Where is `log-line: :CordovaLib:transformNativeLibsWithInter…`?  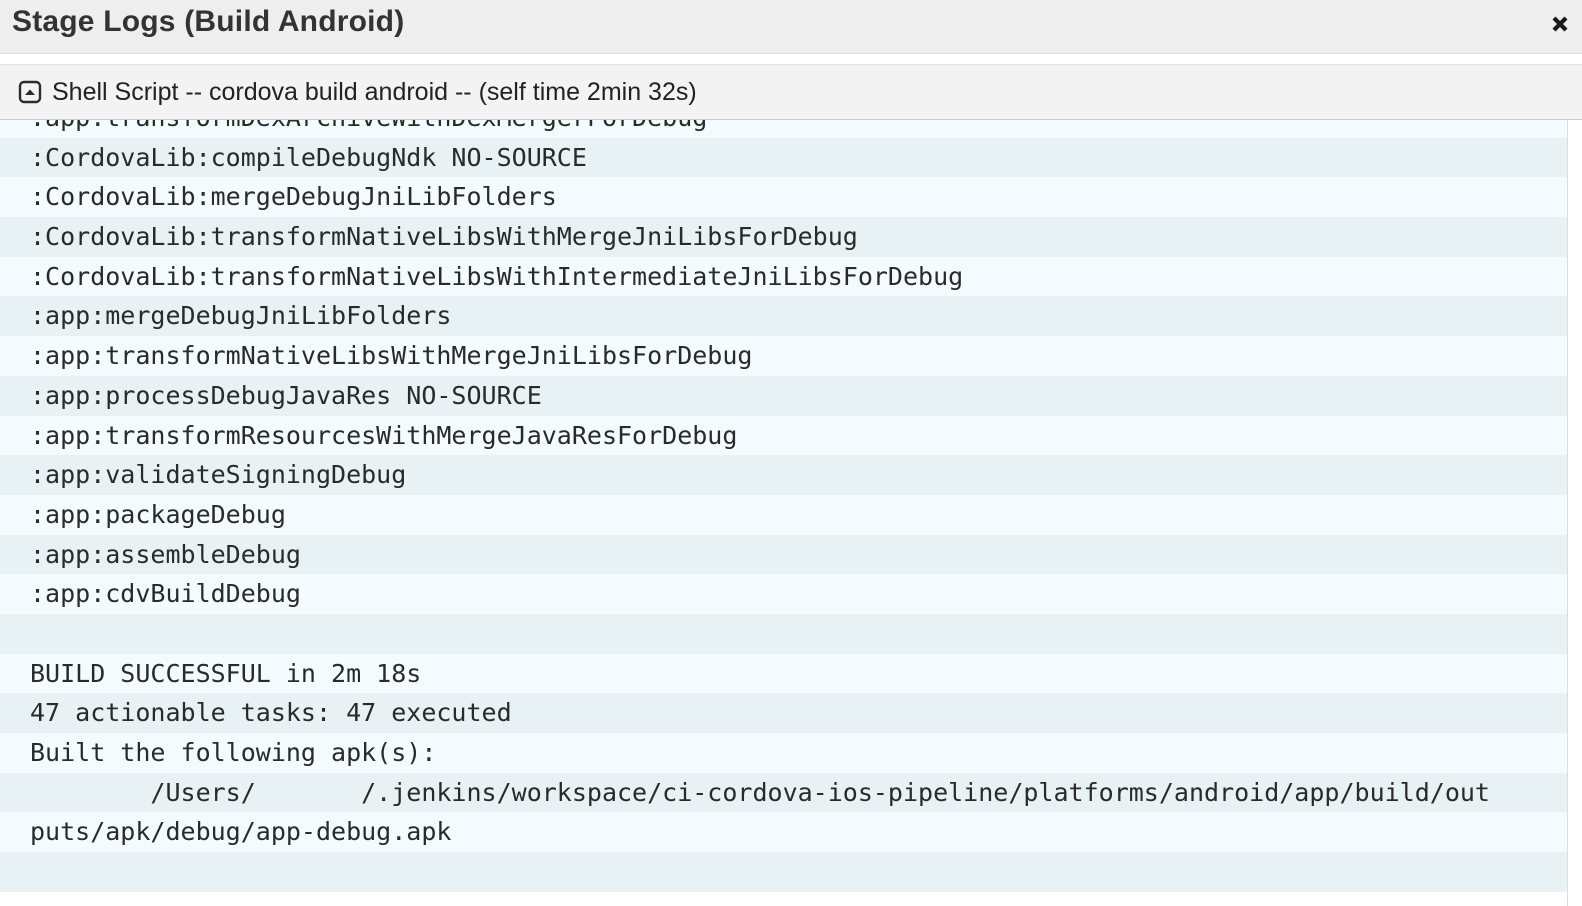
log-line: :CordovaLib:transformNativeLibsWithInter… is located at coordinates (783, 276).